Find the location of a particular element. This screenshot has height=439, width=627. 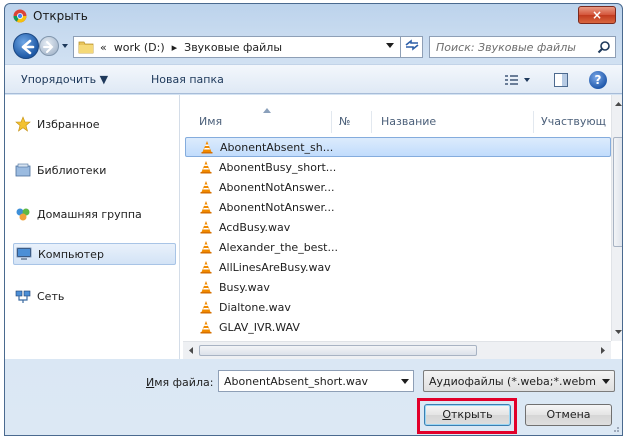

file-name: AllLinesAreBusy.wav is located at coordinates (275, 267).